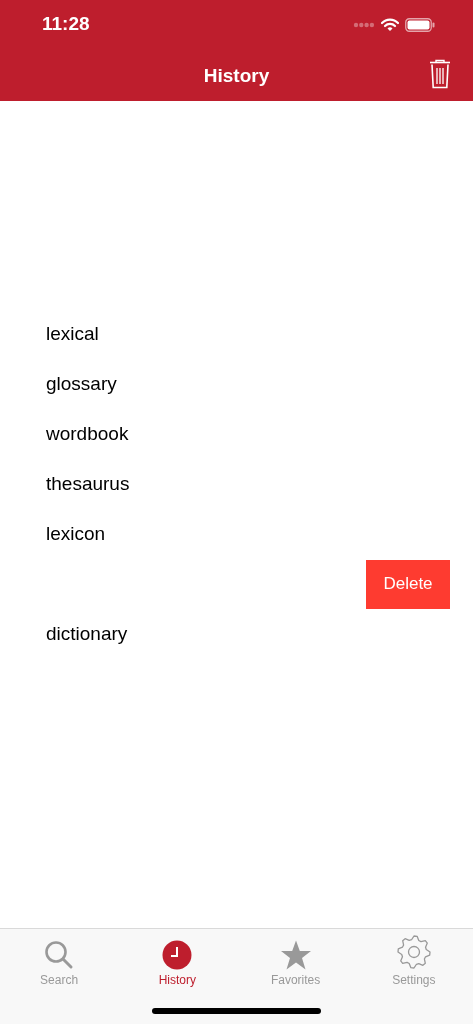 This screenshot has width=473, height=1024. What do you see at coordinates (390, 25) in the screenshot?
I see `wifi-icon` at bounding box center [390, 25].